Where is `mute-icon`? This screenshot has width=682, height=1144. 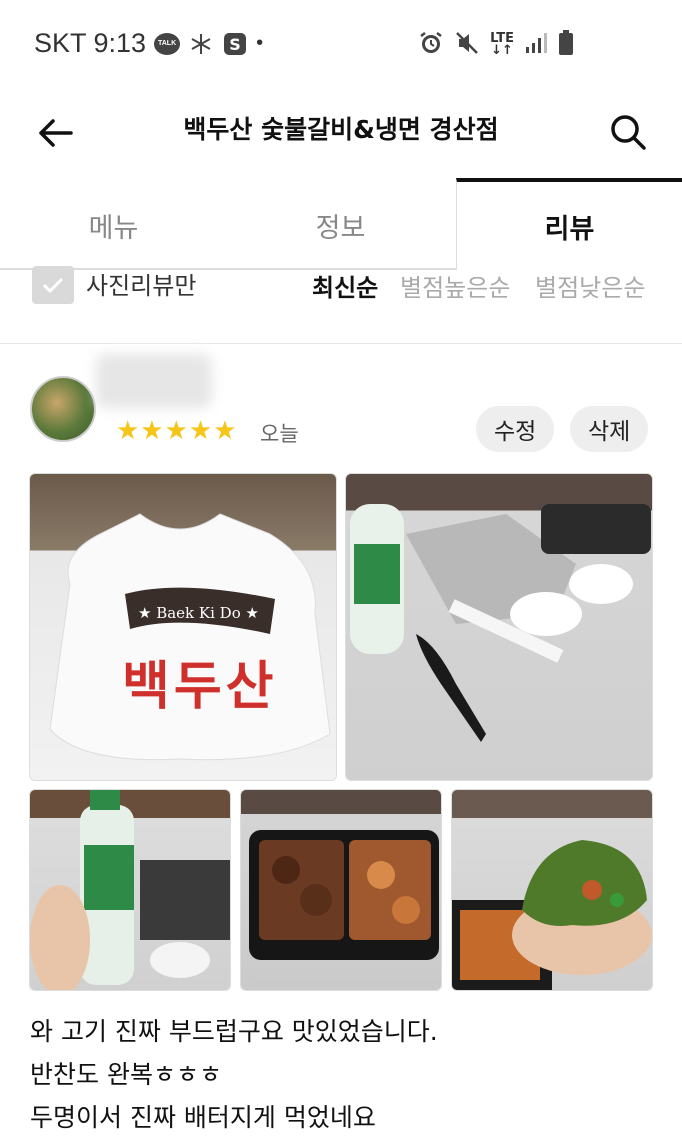 mute-icon is located at coordinates (467, 45).